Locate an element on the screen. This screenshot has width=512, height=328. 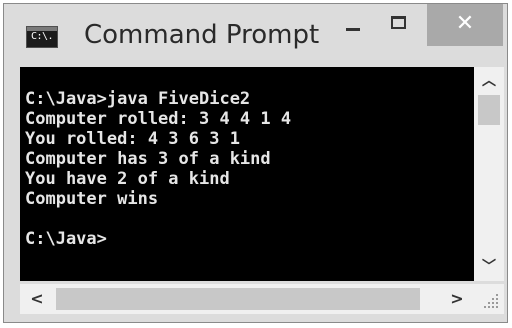
resize-grip-icon is located at coordinates (489, 299).